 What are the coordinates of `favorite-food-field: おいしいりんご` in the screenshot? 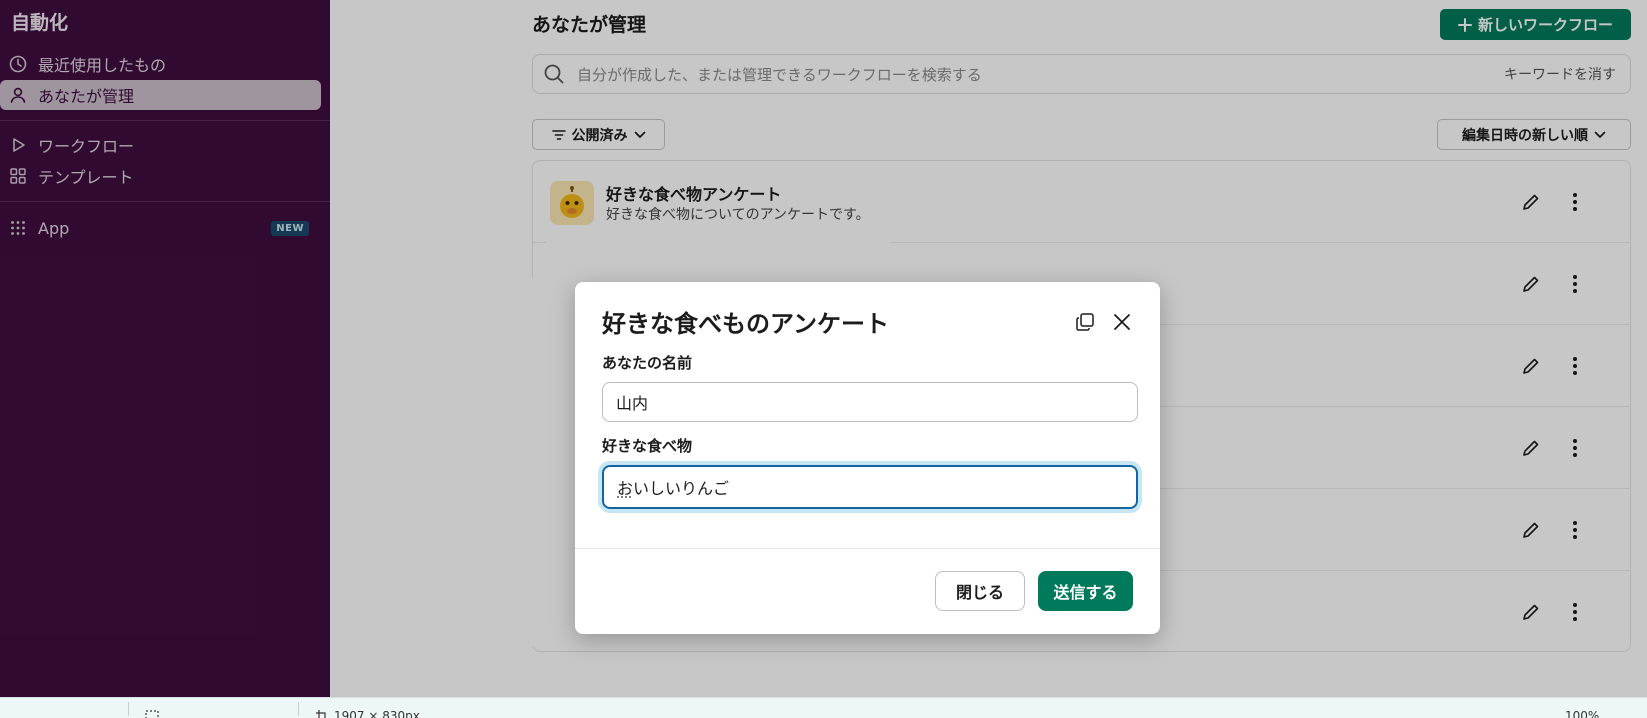 It's located at (870, 487).